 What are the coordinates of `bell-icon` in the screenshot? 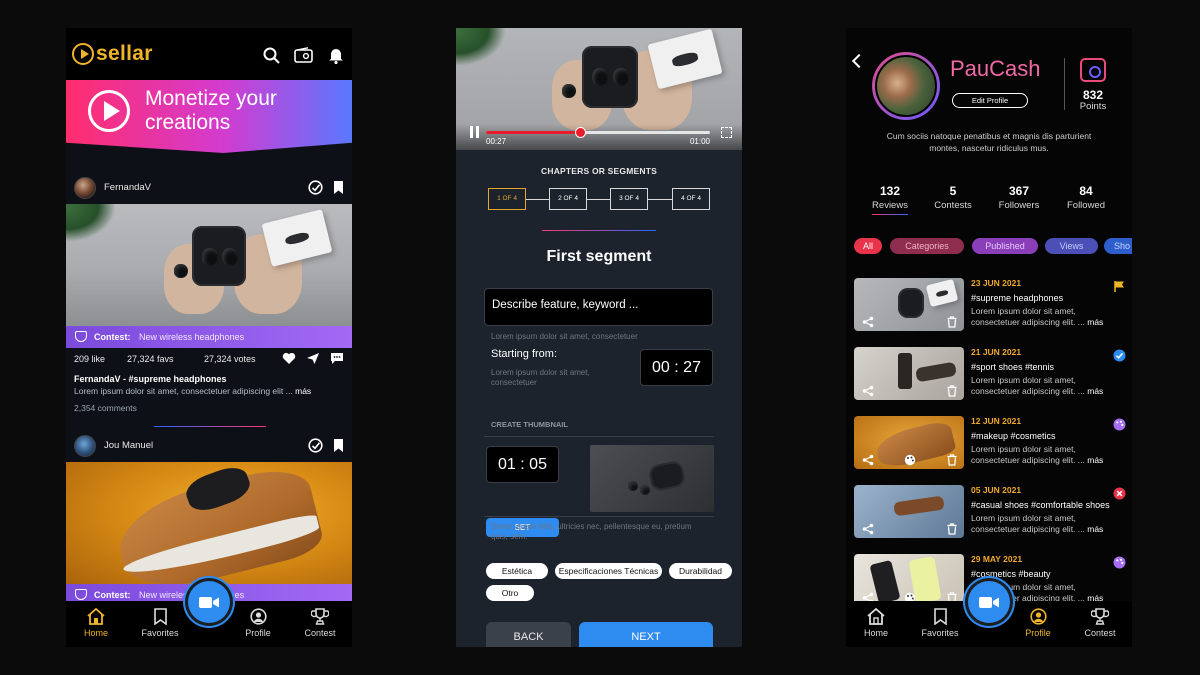 It's located at (336, 55).